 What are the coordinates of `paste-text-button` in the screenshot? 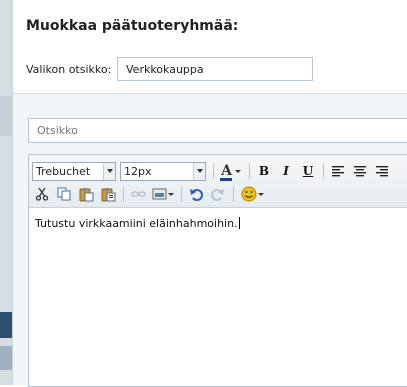 It's located at (108, 194).